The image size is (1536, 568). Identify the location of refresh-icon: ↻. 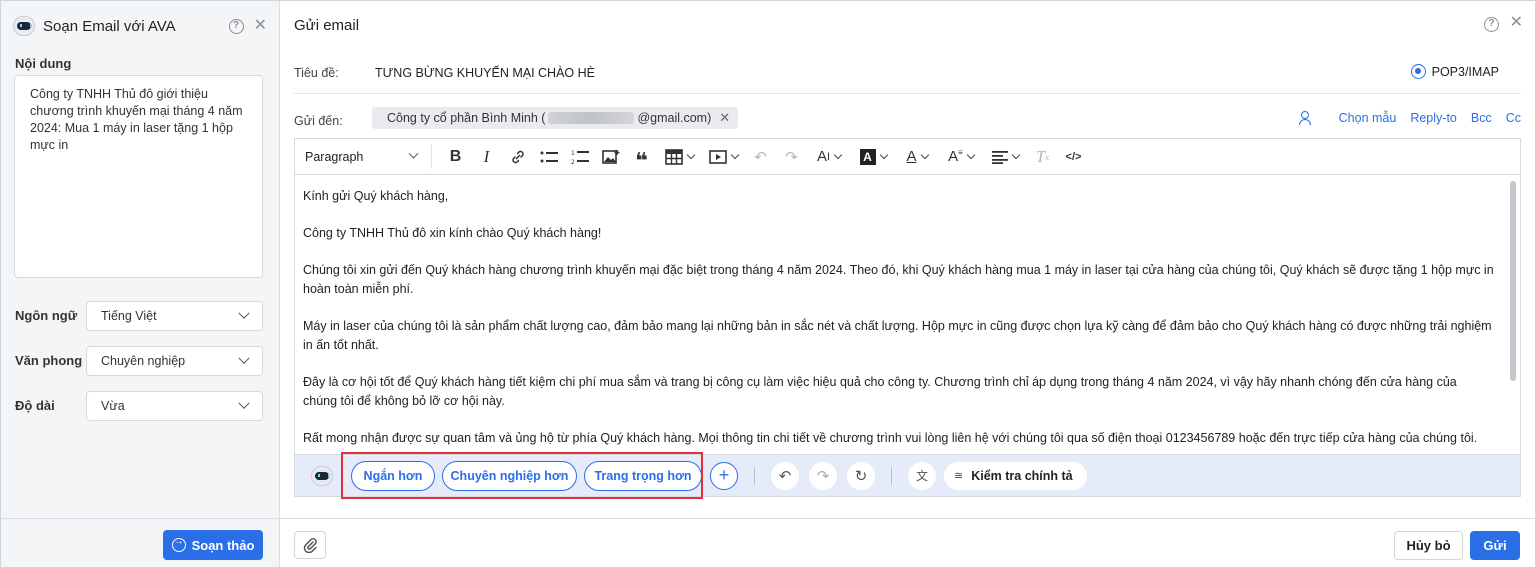
(861, 475).